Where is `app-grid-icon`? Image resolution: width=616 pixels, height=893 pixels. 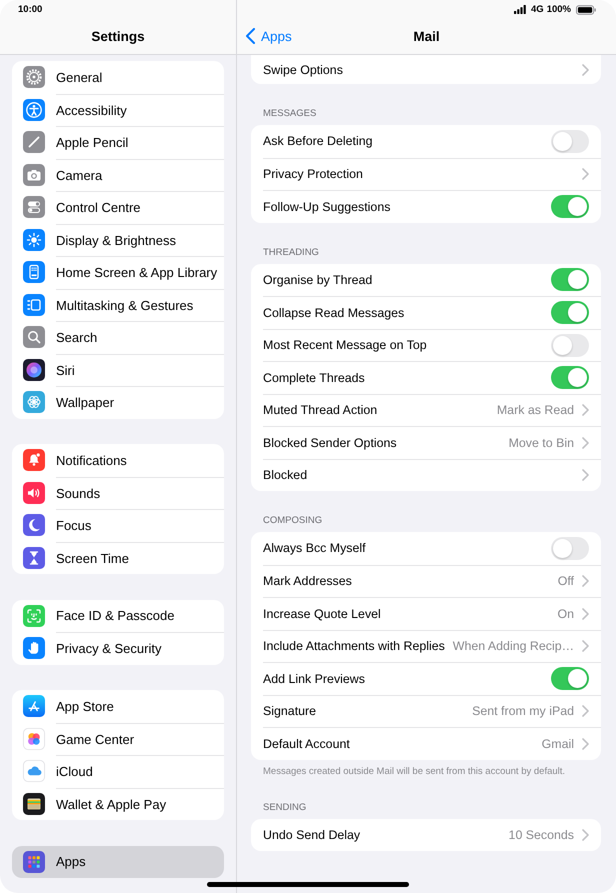
app-grid-icon is located at coordinates (34, 861).